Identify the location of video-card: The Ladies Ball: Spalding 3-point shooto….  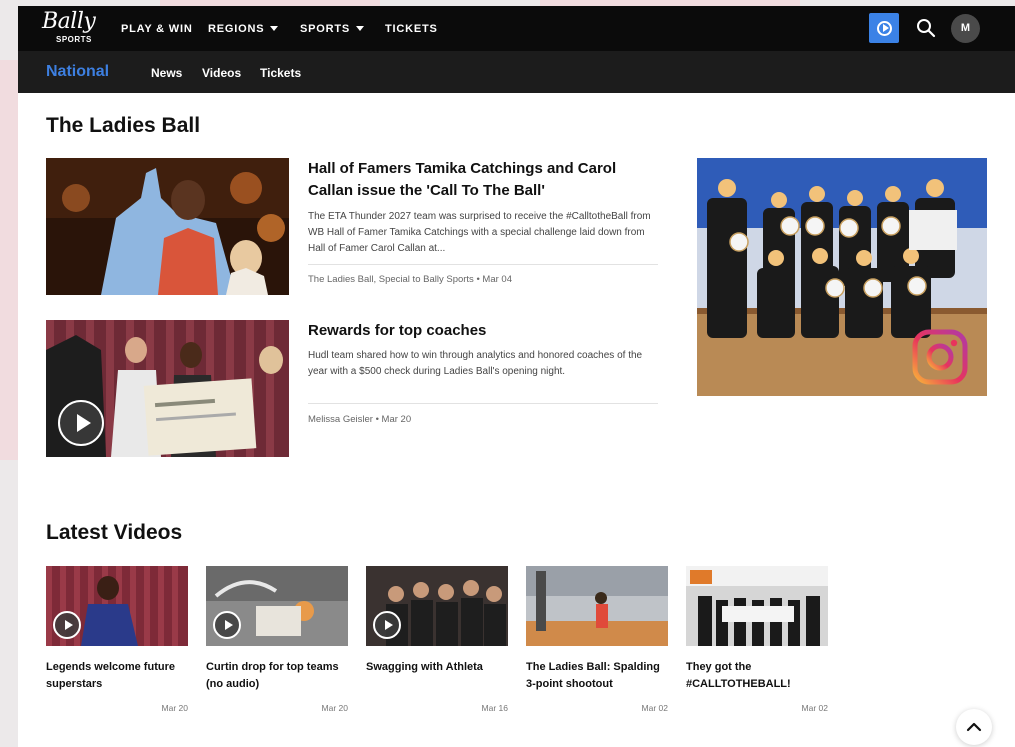
(597, 639).